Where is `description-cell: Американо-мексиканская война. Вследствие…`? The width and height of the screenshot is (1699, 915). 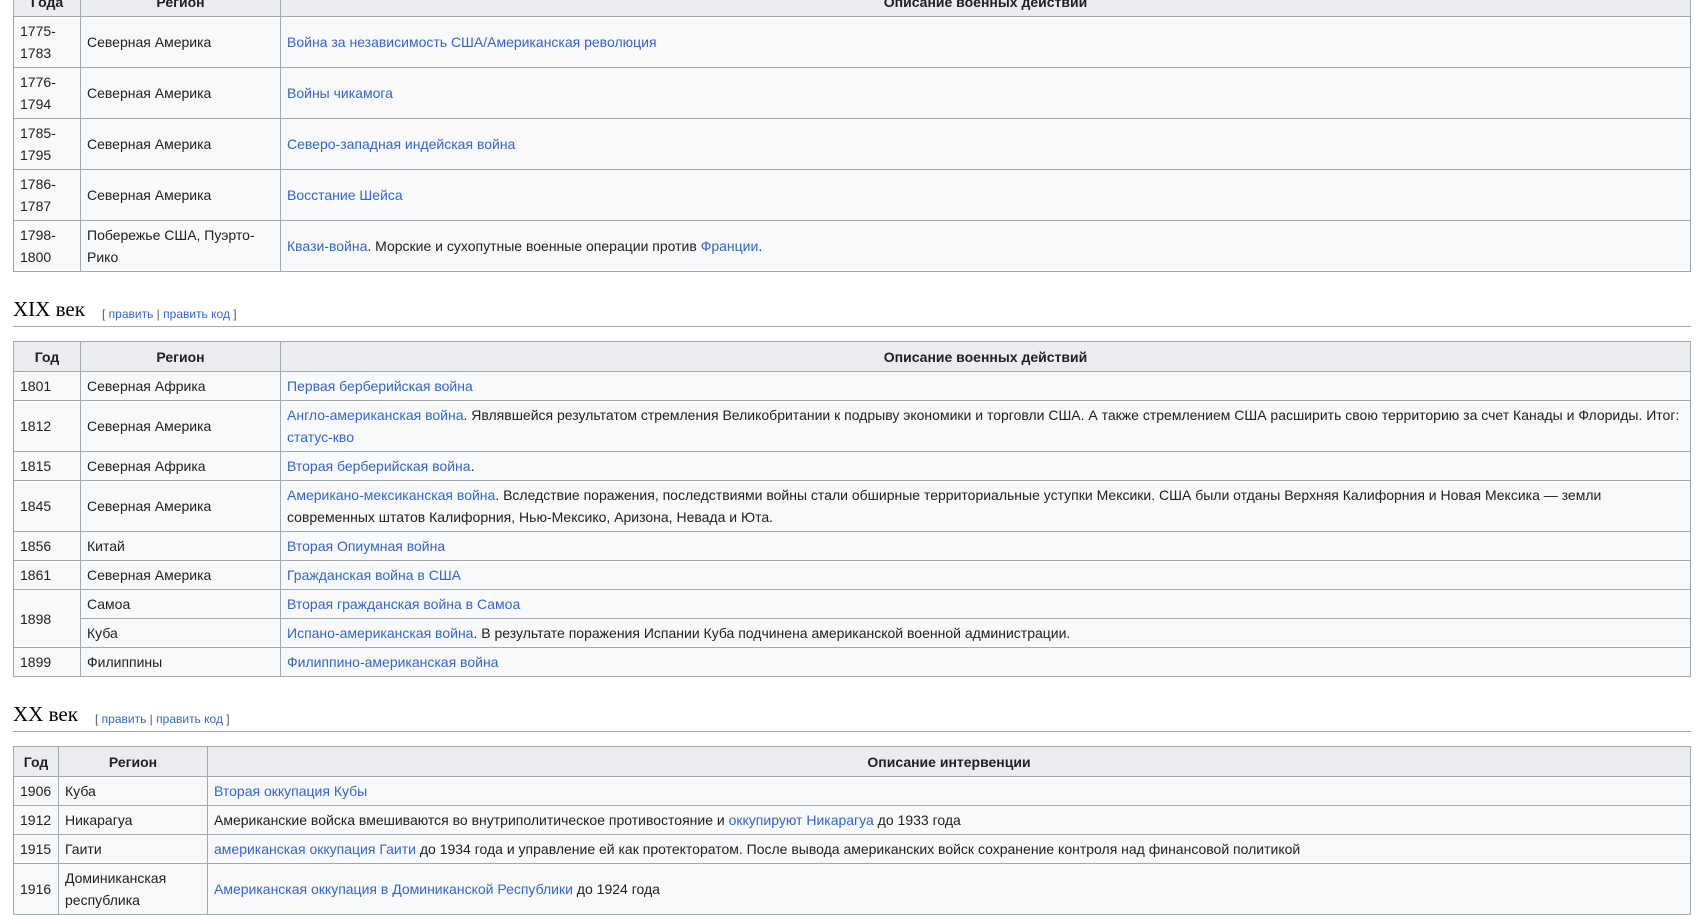
description-cell: Американо-мексиканская война. Вследствие… is located at coordinates (985, 506).